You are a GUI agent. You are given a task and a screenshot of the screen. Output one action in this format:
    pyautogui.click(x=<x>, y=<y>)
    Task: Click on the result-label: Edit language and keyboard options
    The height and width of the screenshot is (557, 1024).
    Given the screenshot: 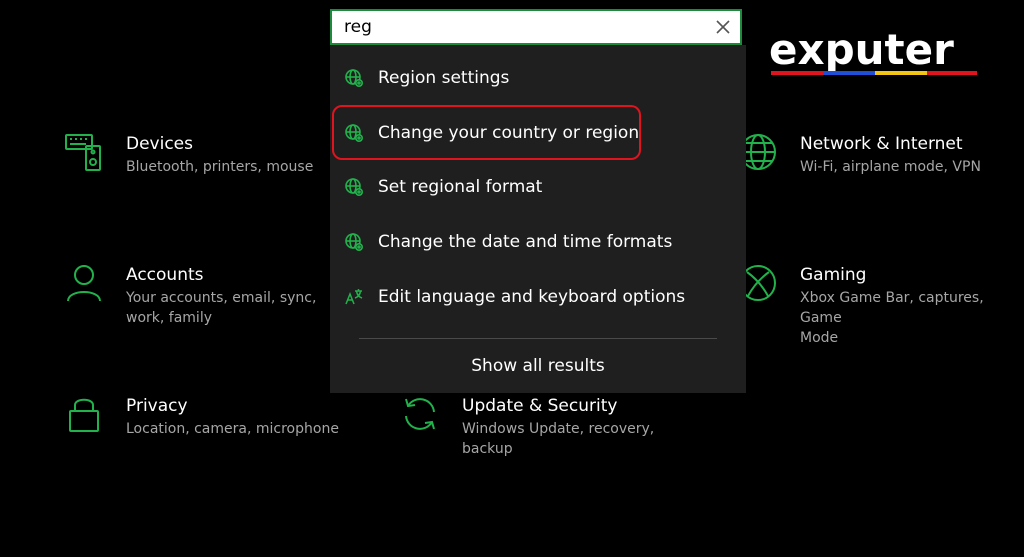 What is the action you would take?
    pyautogui.click(x=532, y=297)
    